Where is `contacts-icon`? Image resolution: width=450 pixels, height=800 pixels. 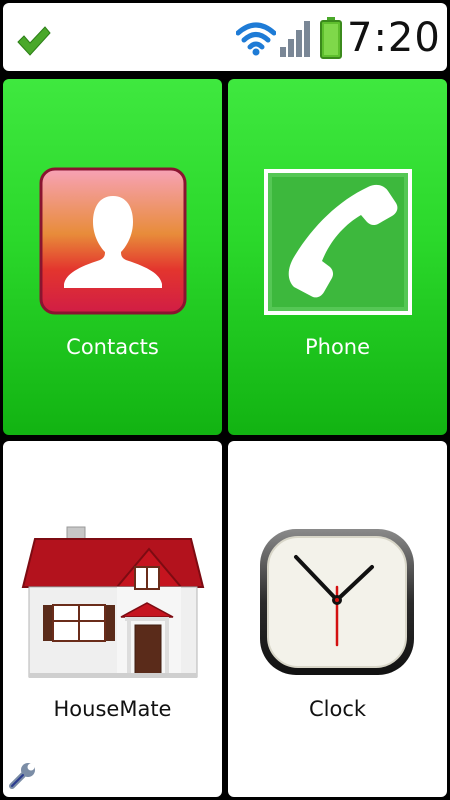
contacts-icon is located at coordinates (113, 241).